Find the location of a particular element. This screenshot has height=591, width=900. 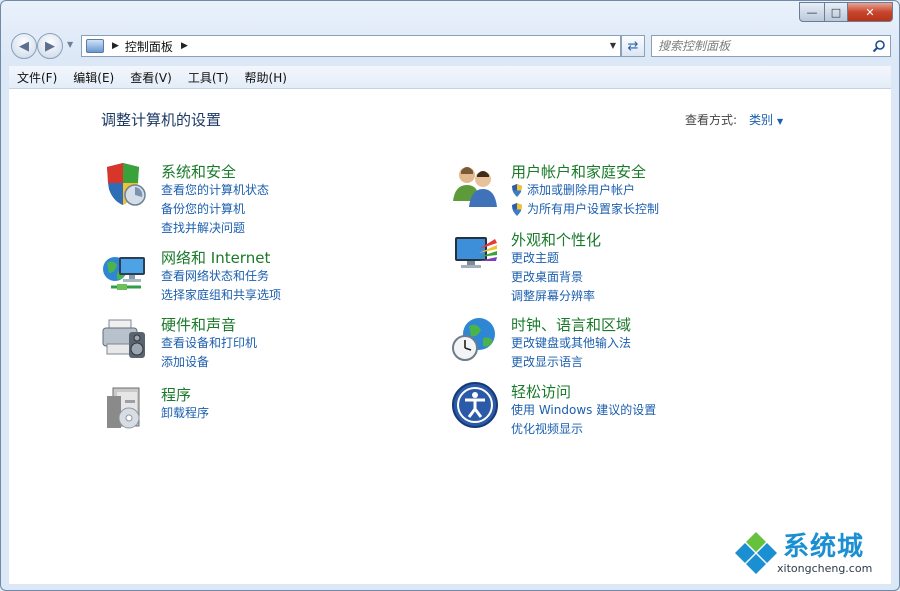

forward-arrow-icon: ▶ is located at coordinates (50, 46).